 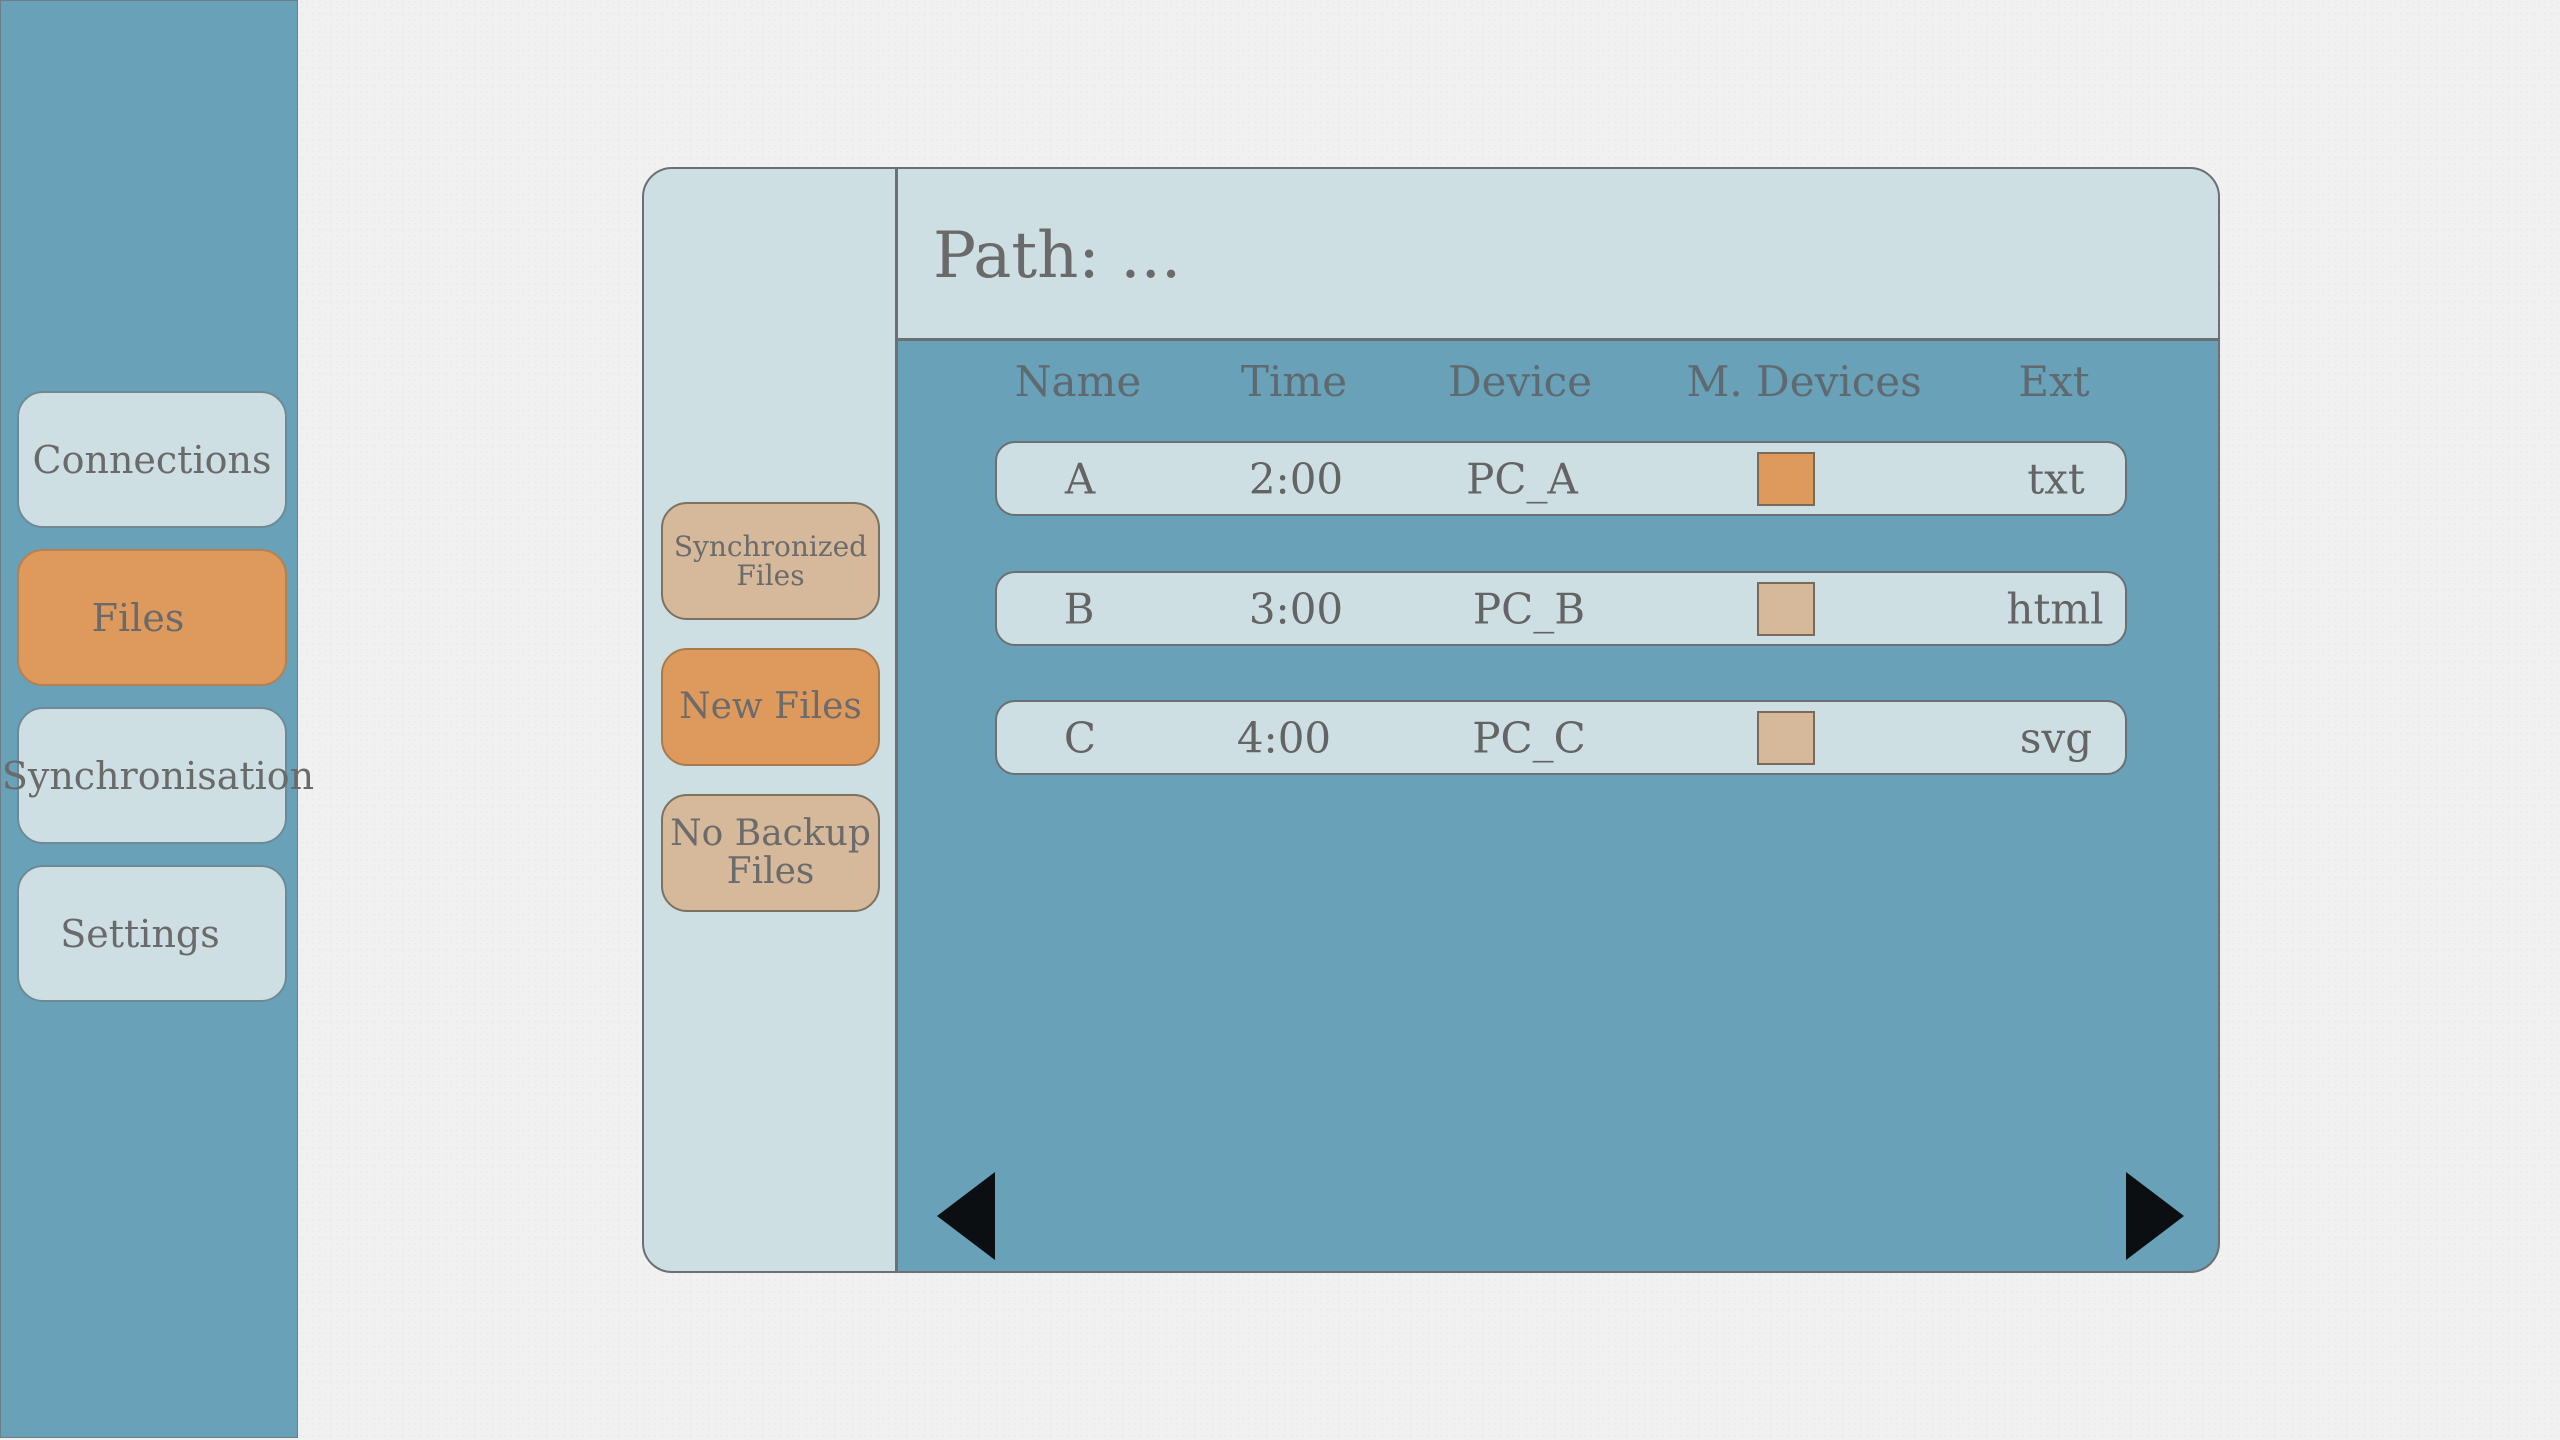 I want to click on sidebar-item-files: Files, so click(x=152, y=617).